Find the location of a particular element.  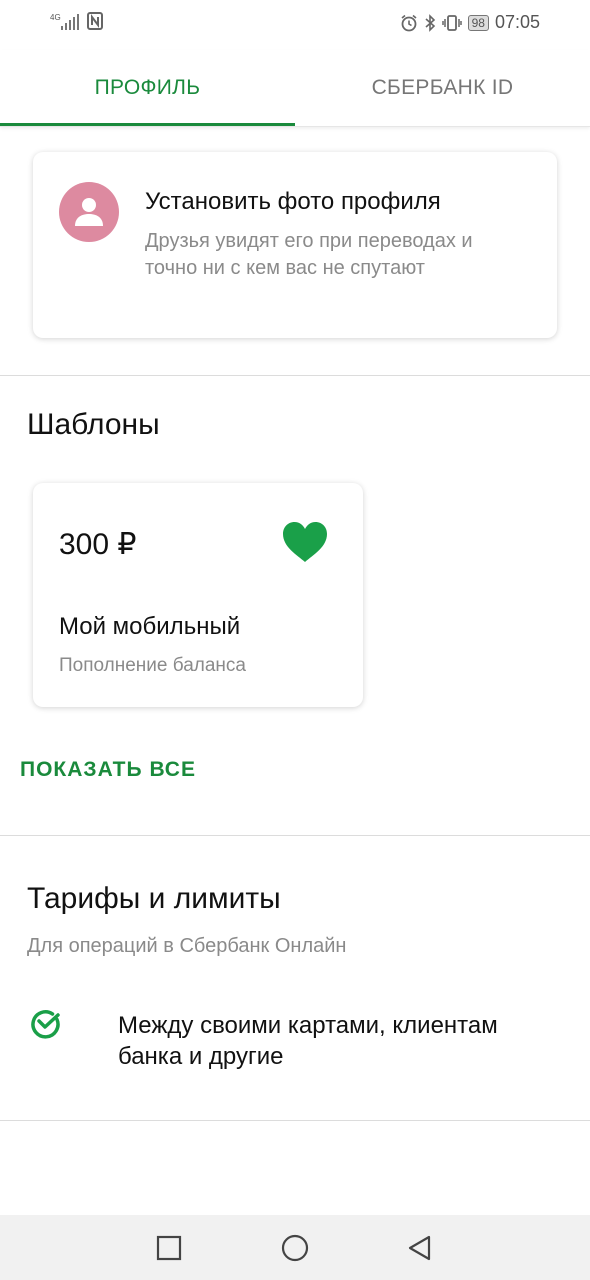

avatar is located at coordinates (89, 212).